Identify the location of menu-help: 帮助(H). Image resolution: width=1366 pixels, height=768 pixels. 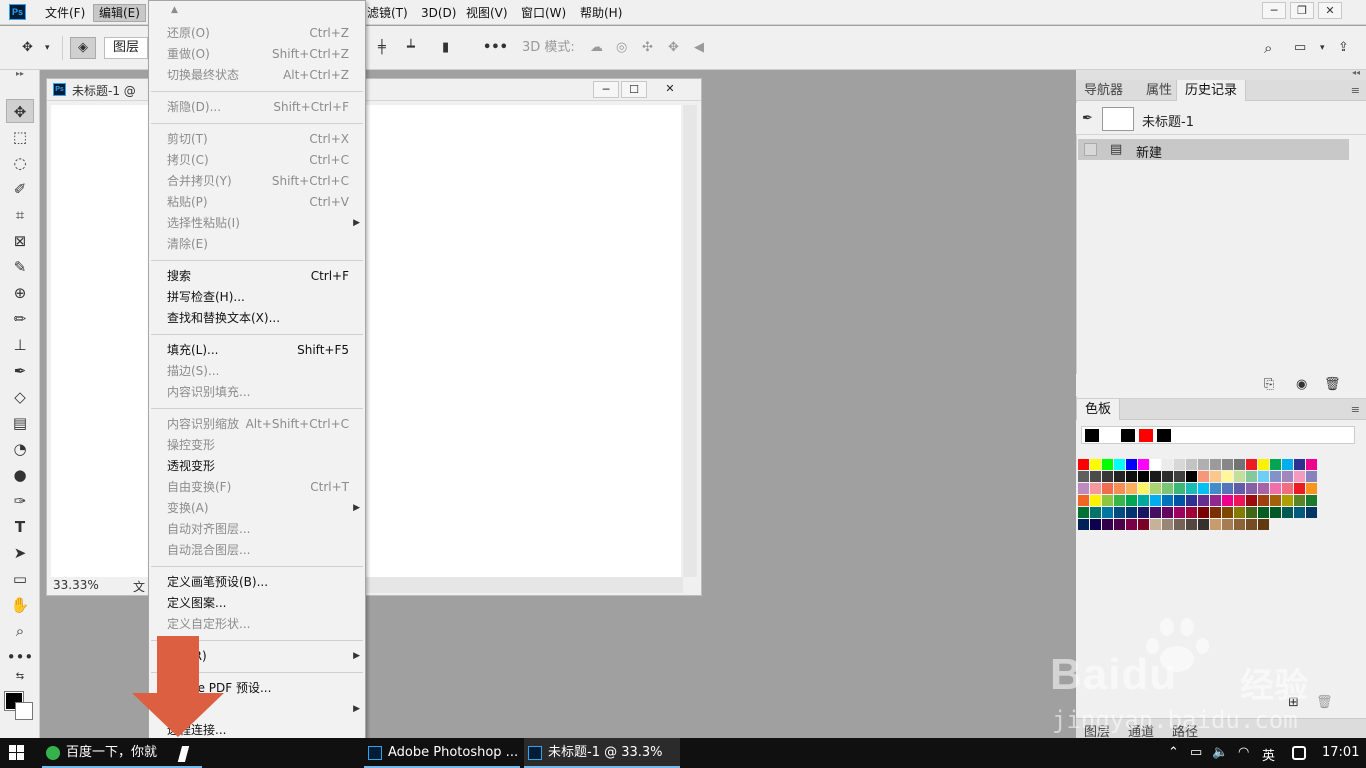
(601, 13).